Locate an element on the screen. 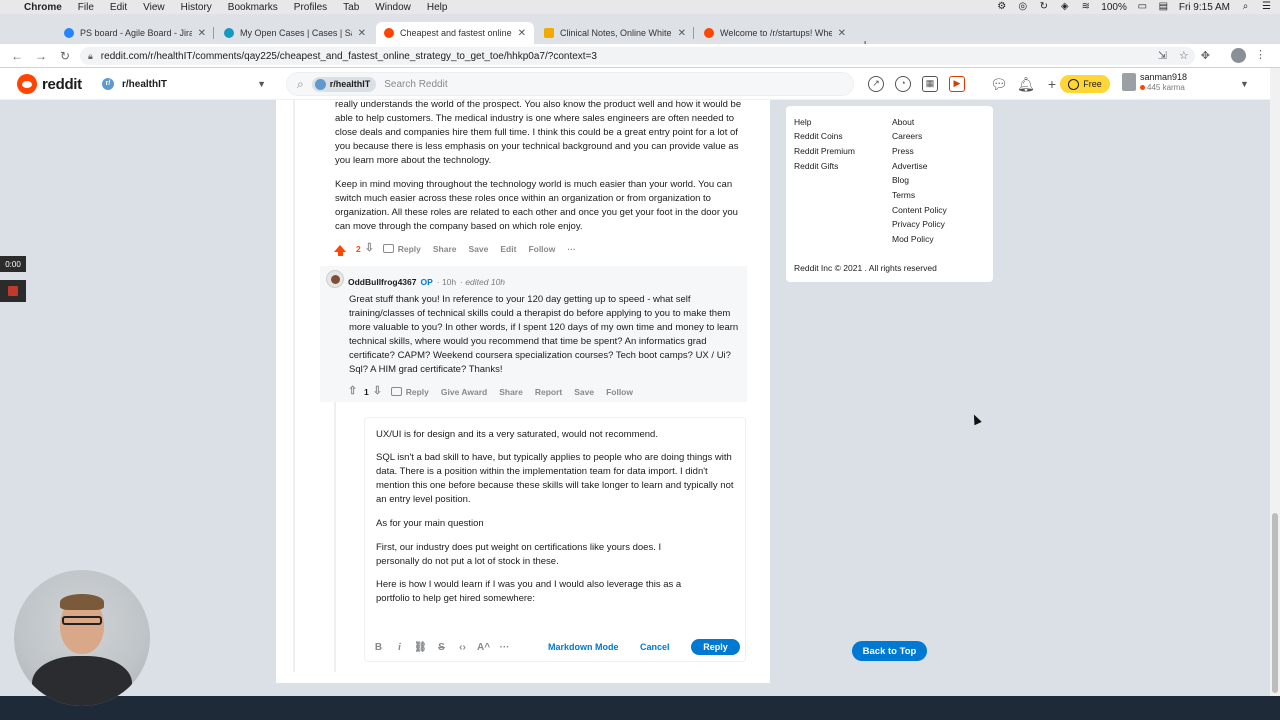 The width and height of the screenshot is (1280, 720). more-formatting-icon: ··· is located at coordinates (504, 647).